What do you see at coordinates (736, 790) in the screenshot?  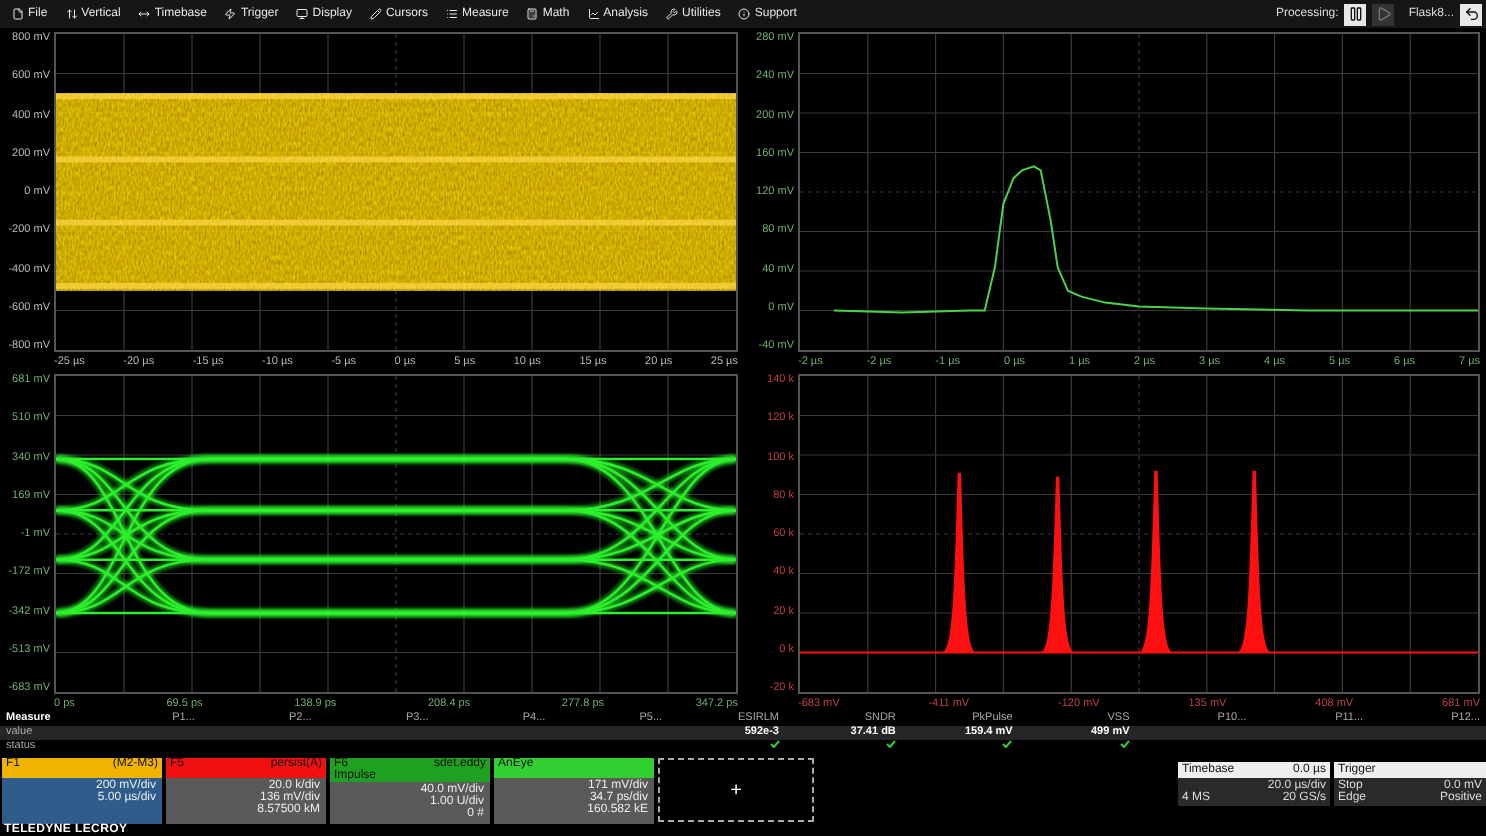 I see `add-trace-button: +` at bounding box center [736, 790].